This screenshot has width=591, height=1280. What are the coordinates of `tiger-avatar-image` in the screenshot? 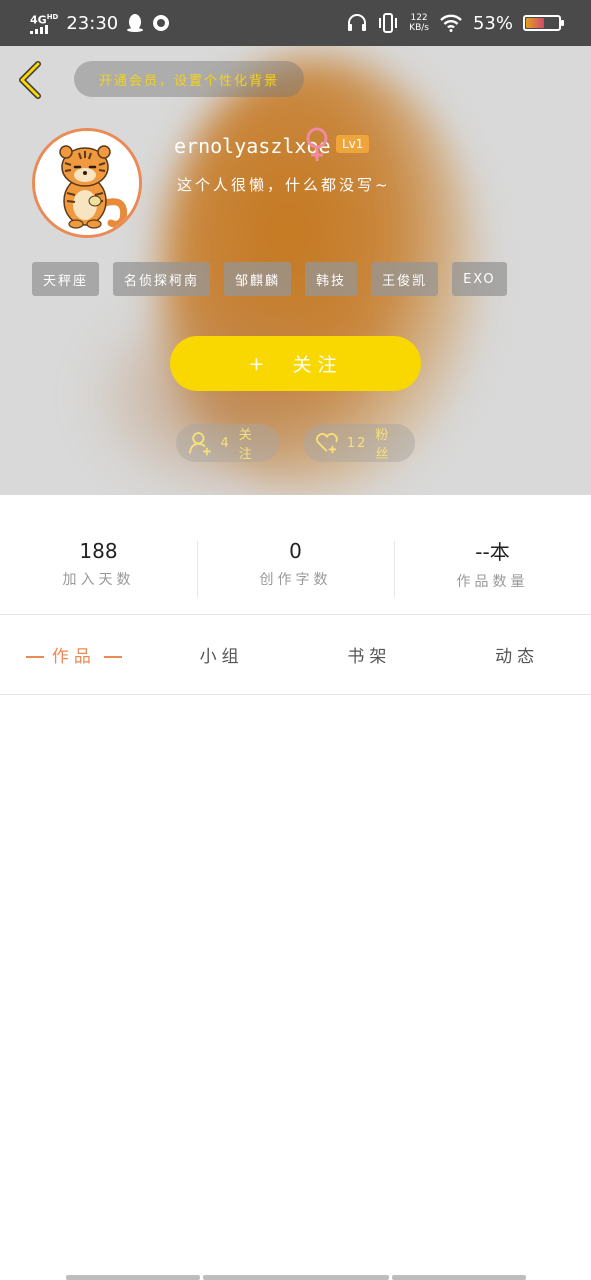 It's located at (87, 183).